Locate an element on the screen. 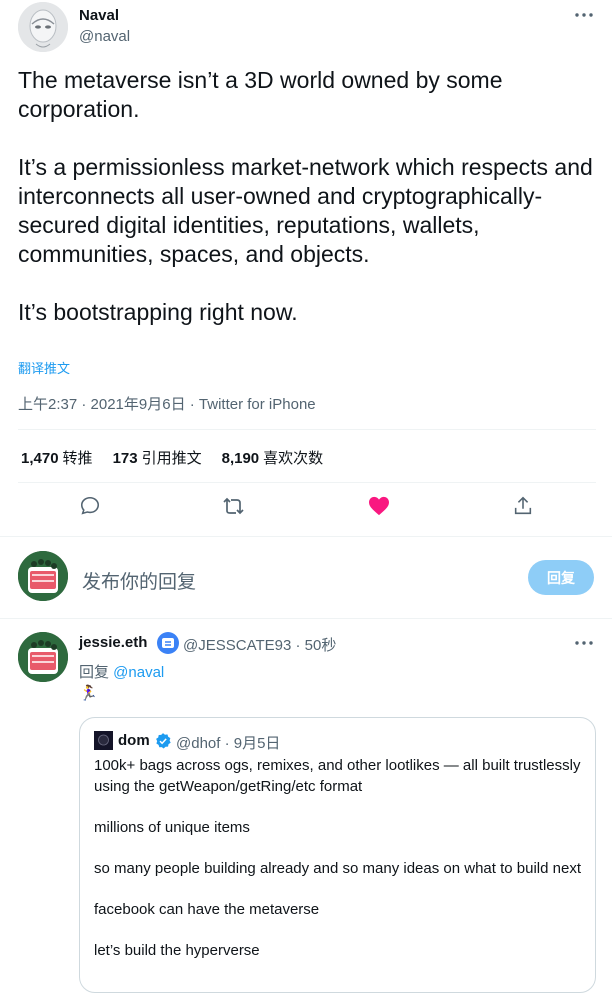  reply-icon is located at coordinates (90, 506).